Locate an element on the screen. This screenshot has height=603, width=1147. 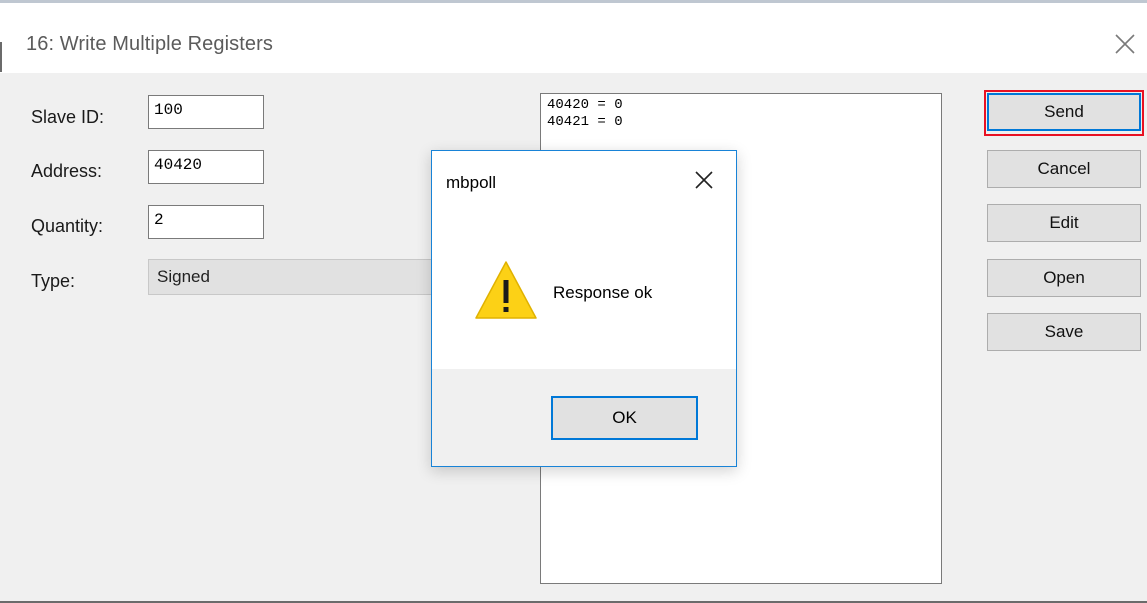
slave-id-label: Slave ID: is located at coordinates (68, 117).